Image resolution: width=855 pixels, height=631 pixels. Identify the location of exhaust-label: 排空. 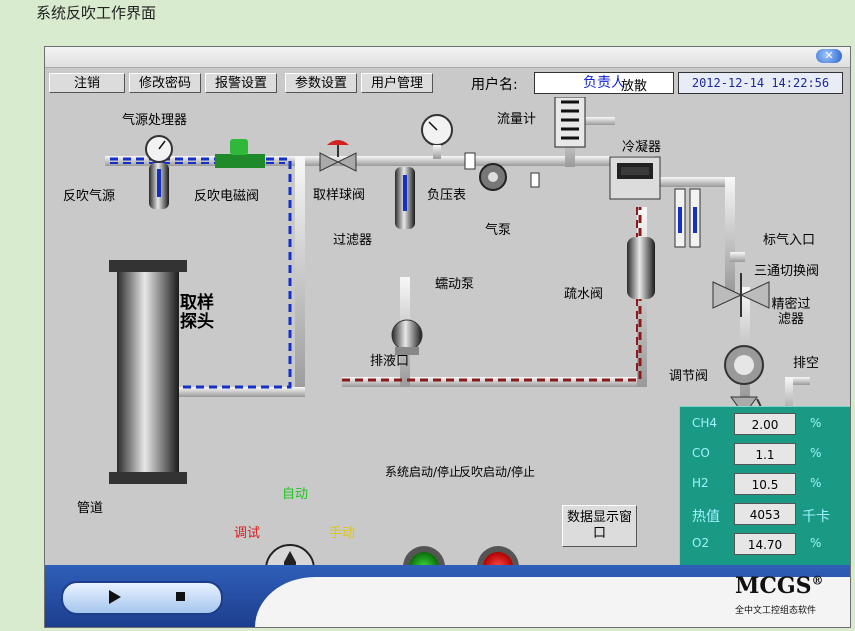
(806, 363).